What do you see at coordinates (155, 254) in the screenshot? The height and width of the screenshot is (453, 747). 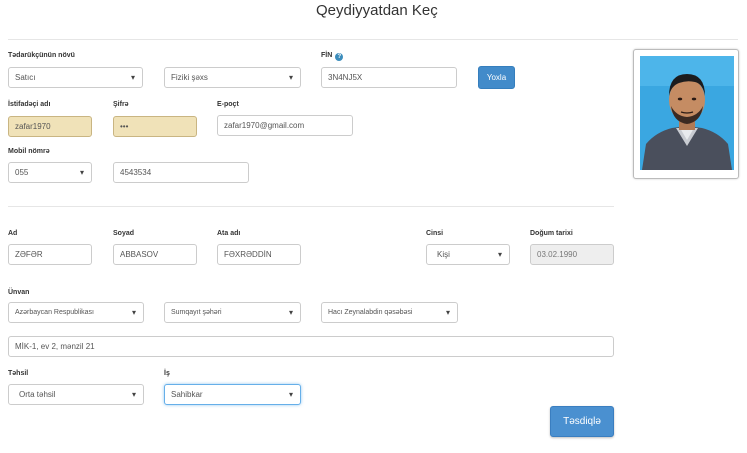 I see `last-name-input: ABBASOV` at bounding box center [155, 254].